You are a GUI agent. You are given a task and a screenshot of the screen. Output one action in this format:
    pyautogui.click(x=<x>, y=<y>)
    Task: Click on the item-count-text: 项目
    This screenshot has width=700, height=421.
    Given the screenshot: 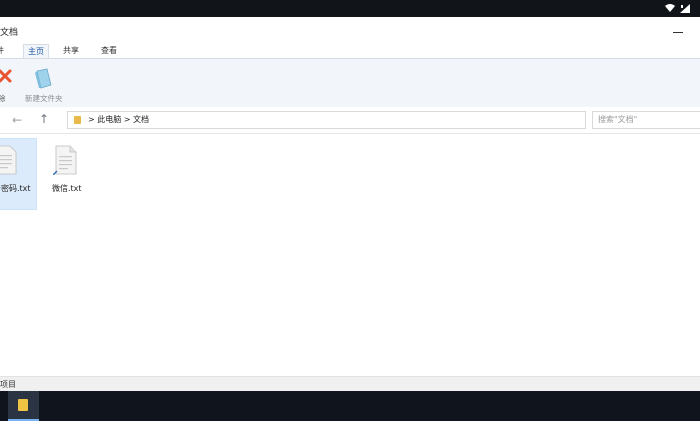 What is the action you would take?
    pyautogui.click(x=8, y=384)
    